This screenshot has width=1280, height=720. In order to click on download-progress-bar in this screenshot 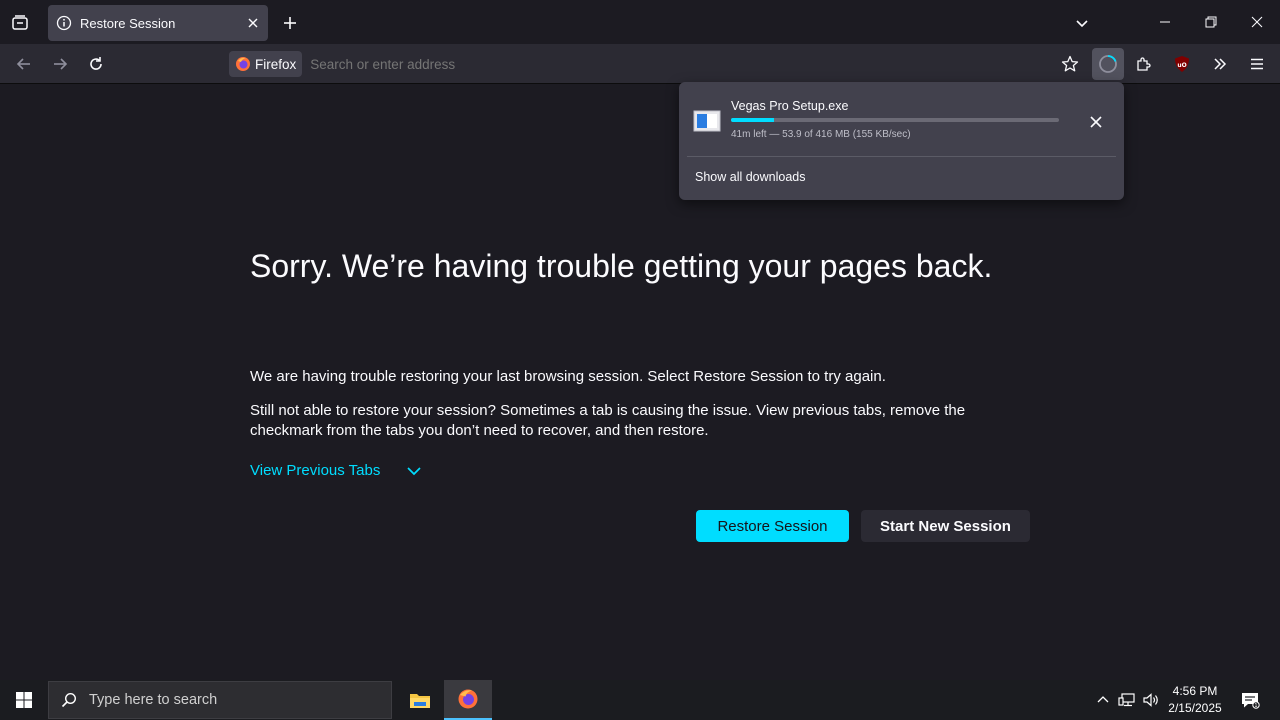, I will do `click(895, 120)`.